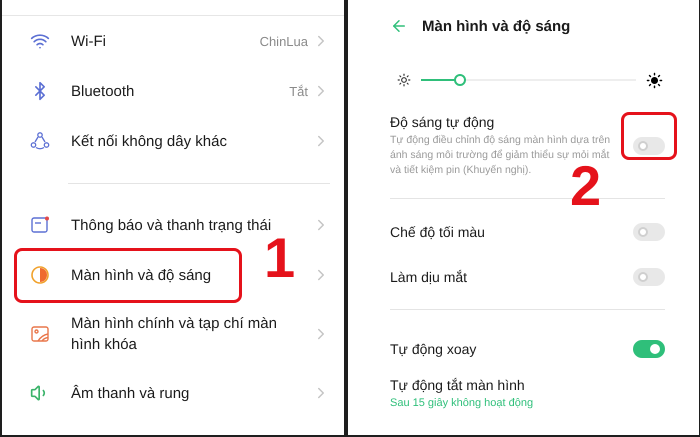 The image size is (700, 437). What do you see at coordinates (40, 334) in the screenshot?
I see `wallpaper-icon` at bounding box center [40, 334].